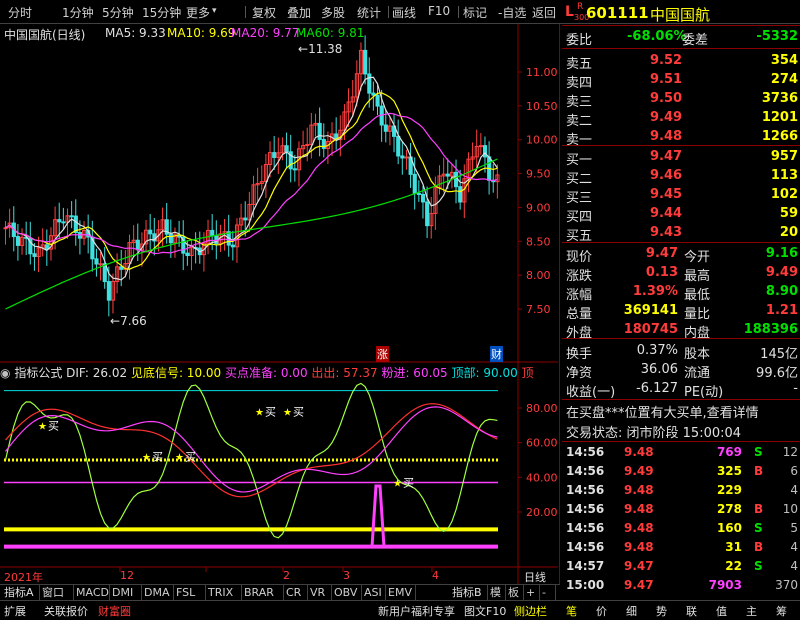 Image resolution: width=800 pixels, height=620 pixels. What do you see at coordinates (512, 12) in the screenshot?
I see `zixuan-button: -自选` at bounding box center [512, 12].